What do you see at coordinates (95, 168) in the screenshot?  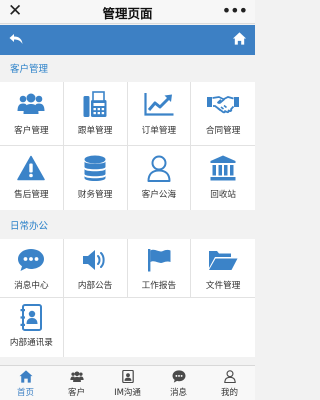 I see `database-icon` at bounding box center [95, 168].